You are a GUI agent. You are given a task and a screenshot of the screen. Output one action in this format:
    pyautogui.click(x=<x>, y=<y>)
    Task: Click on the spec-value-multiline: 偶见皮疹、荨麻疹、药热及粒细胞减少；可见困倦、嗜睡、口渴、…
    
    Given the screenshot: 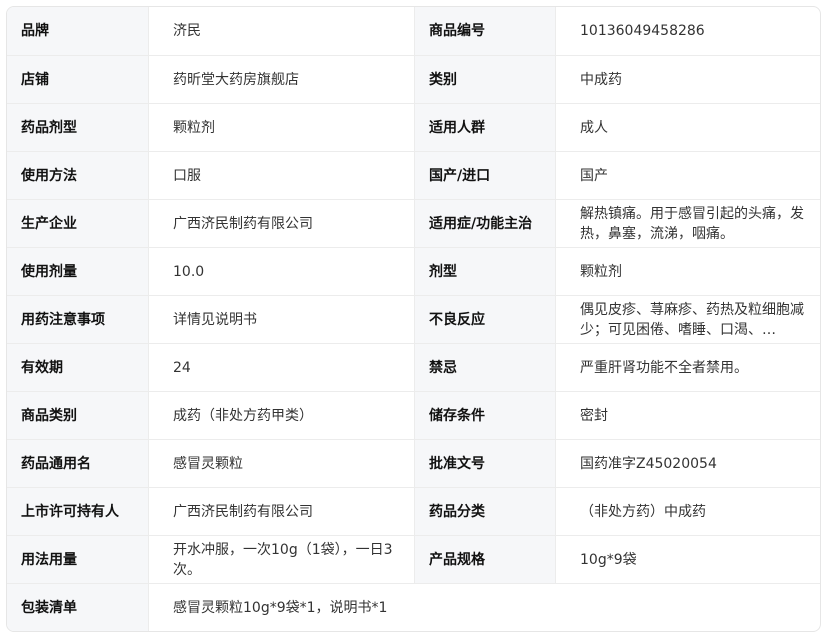 What is the action you would take?
    pyautogui.click(x=687, y=319)
    